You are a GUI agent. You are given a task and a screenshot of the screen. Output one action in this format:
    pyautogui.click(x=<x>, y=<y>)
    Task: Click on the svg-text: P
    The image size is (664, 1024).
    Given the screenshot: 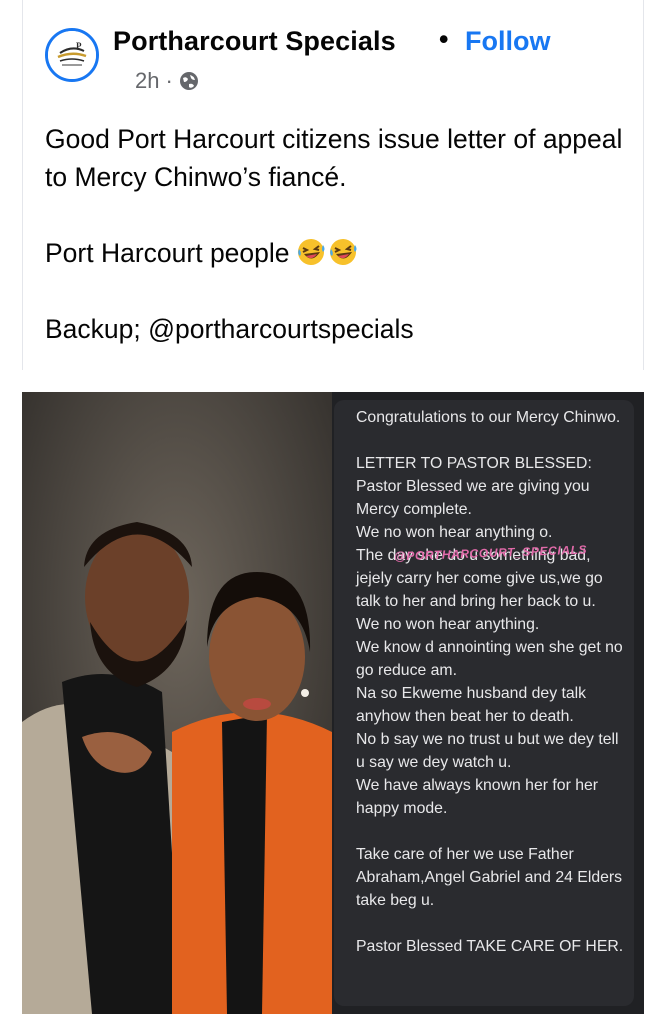 What is the action you would take?
    pyautogui.click(x=79, y=46)
    